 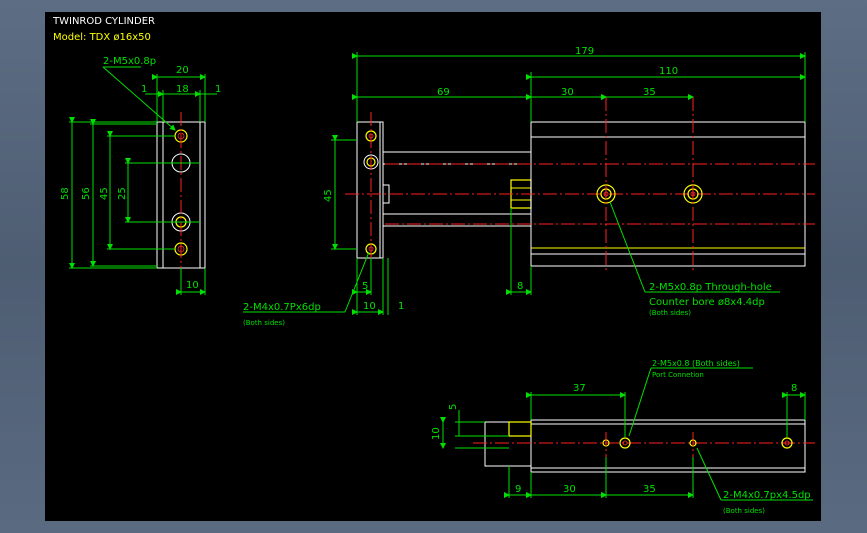 I want to click on drawing-title: TWINROD CYLINDER, so click(x=103, y=21).